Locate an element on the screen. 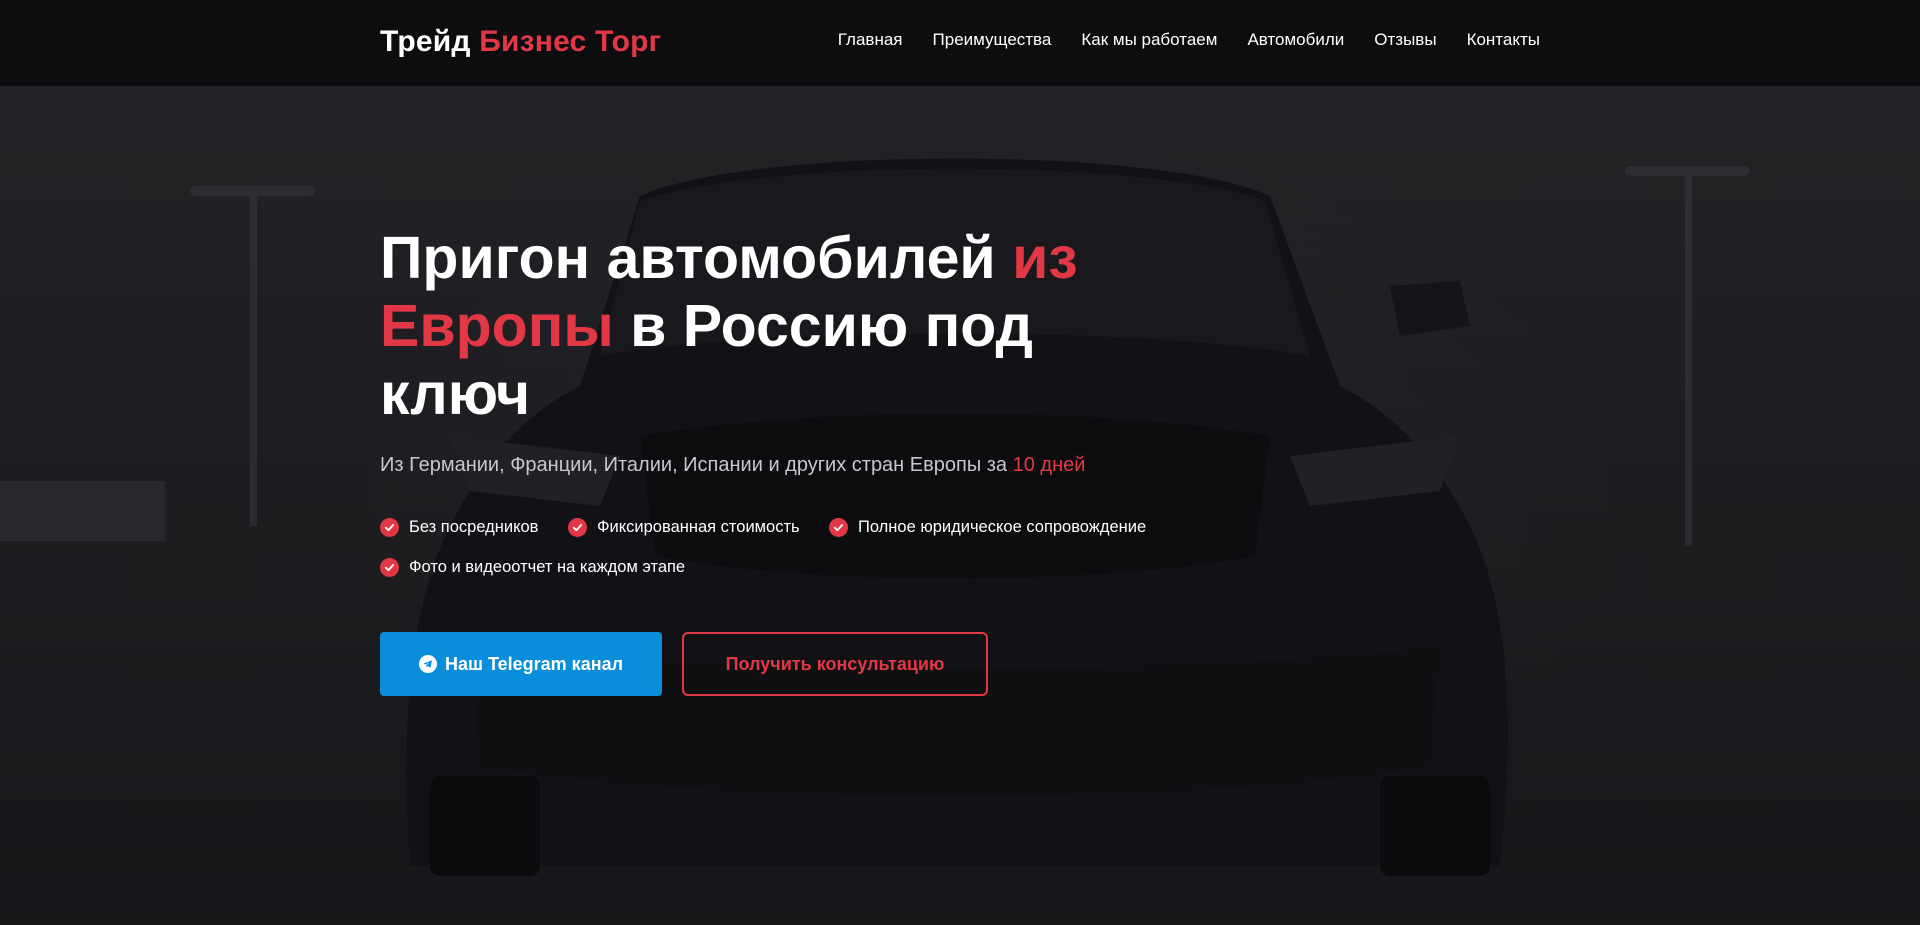 The height and width of the screenshot is (925, 1920). nav-item-contacts: Контакты is located at coordinates (1503, 40).